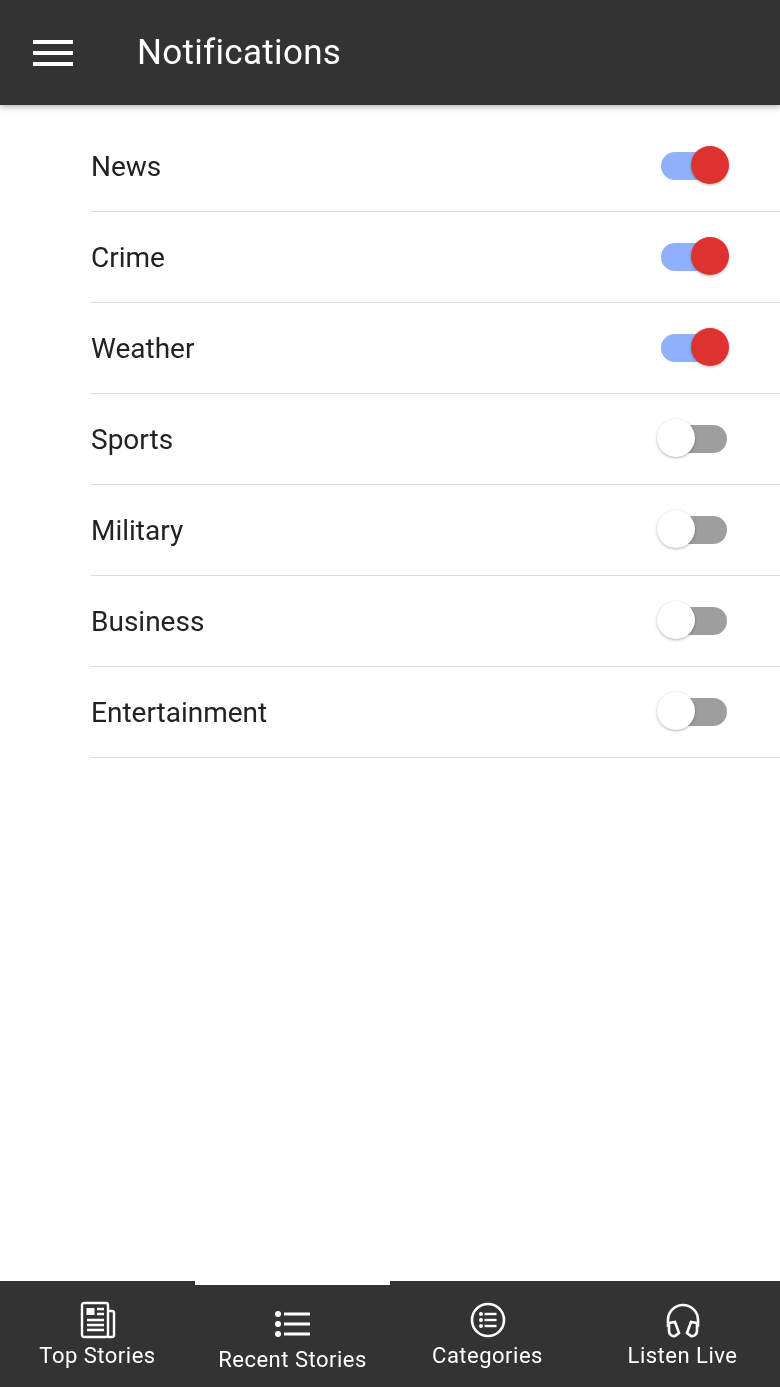 The height and width of the screenshot is (1387, 780). I want to click on setting-label: Sports, so click(132, 439).